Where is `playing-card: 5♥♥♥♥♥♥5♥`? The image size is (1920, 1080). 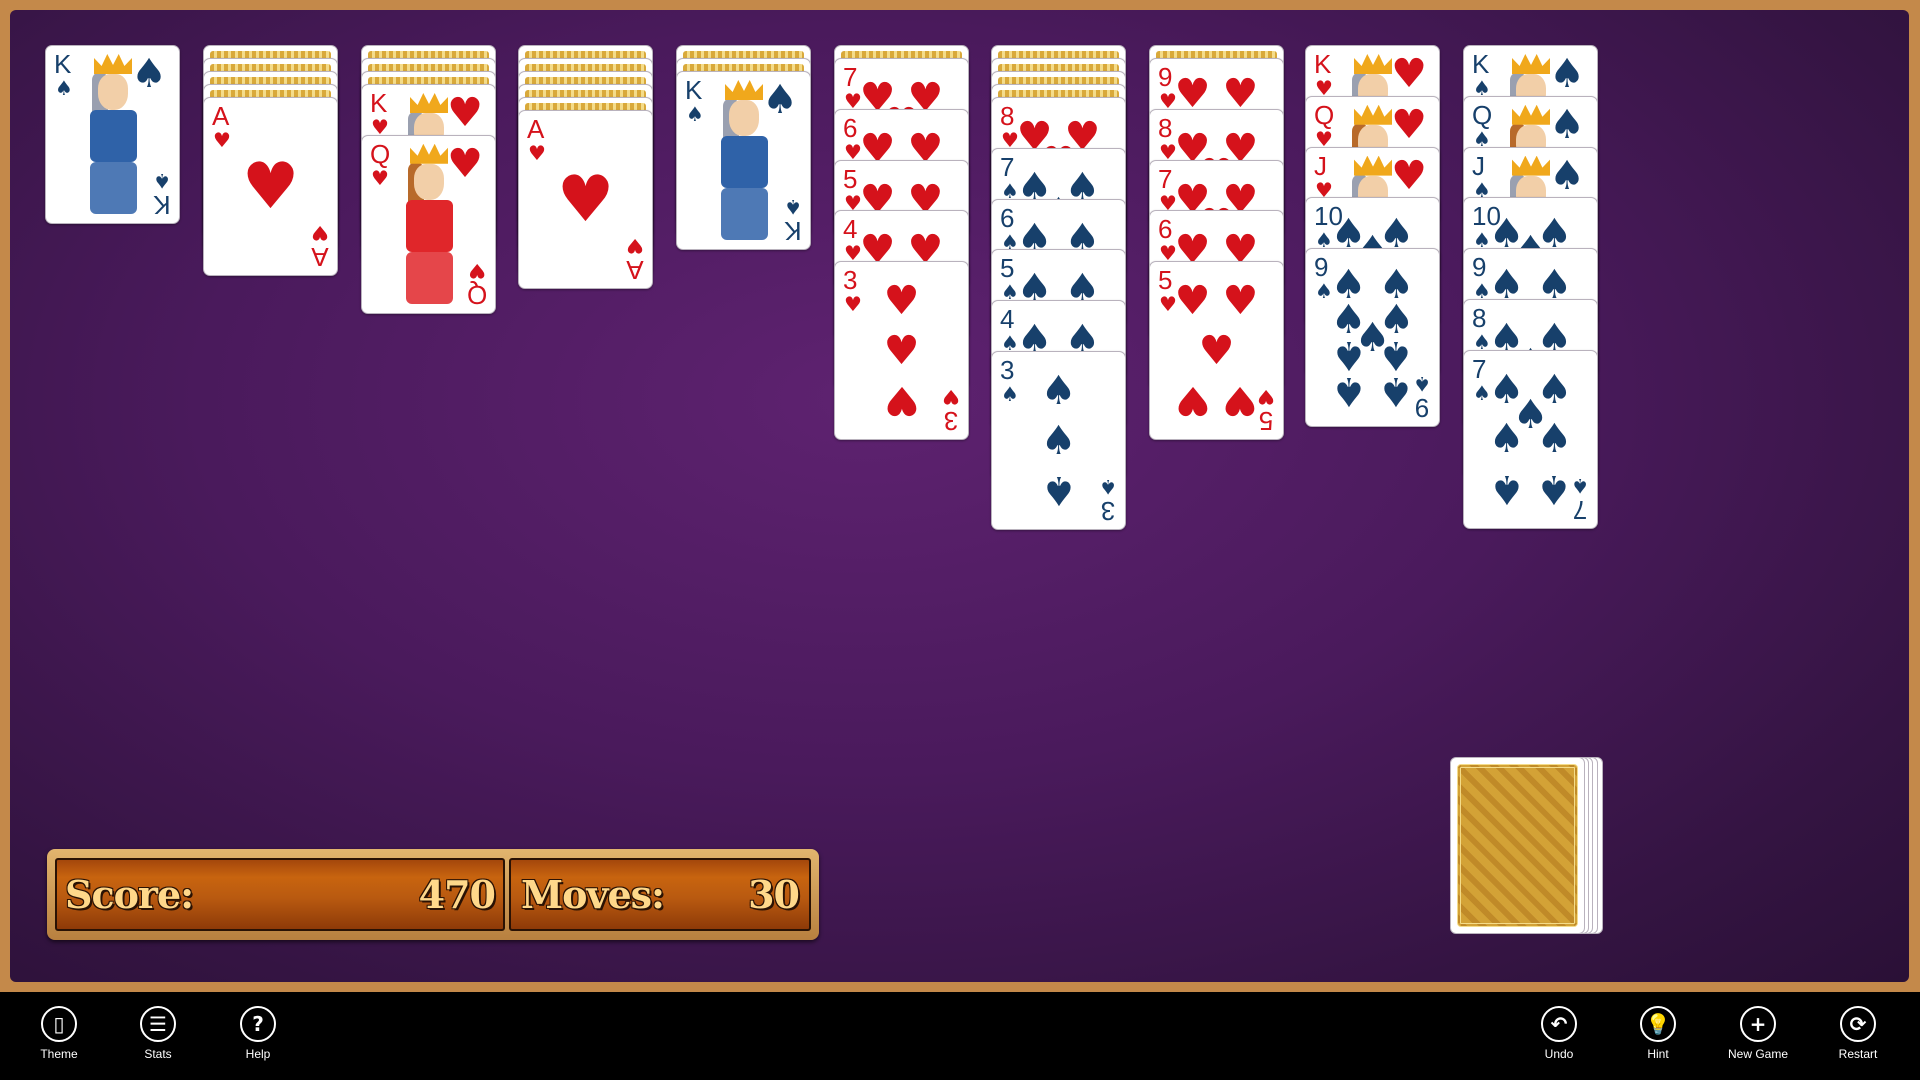 playing-card: 5♥♥♥♥♥♥5♥ is located at coordinates (1216, 351).